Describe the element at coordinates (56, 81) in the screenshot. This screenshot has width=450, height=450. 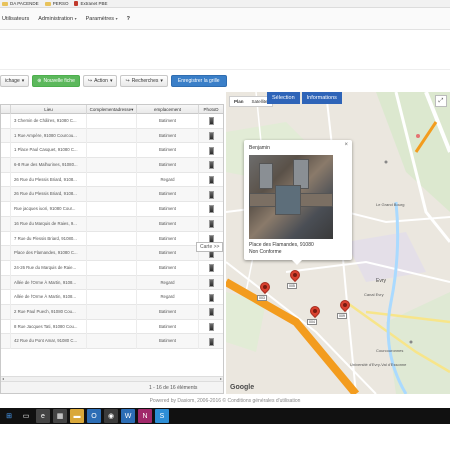
I see `nouvelle-fiche-button: ⊕ Nouvelle fiche` at that location.